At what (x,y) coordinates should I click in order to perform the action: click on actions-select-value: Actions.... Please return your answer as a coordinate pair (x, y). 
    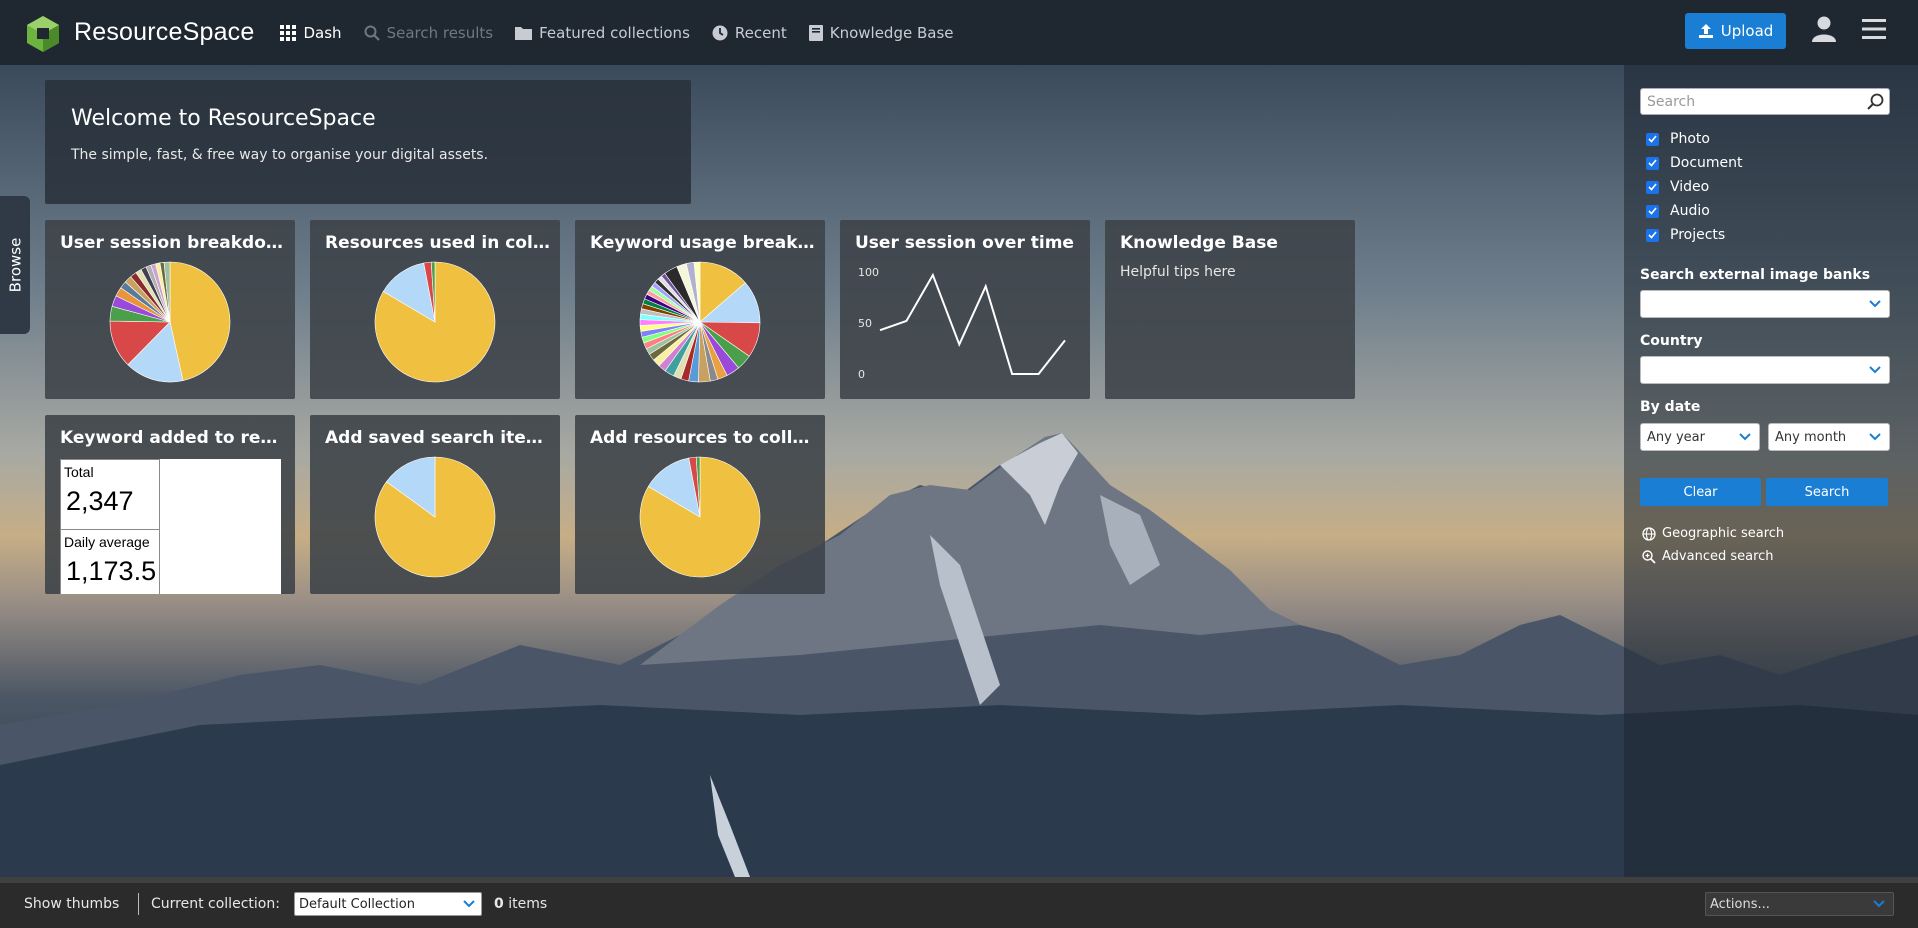
    Looking at the image, I should click on (1740, 904).